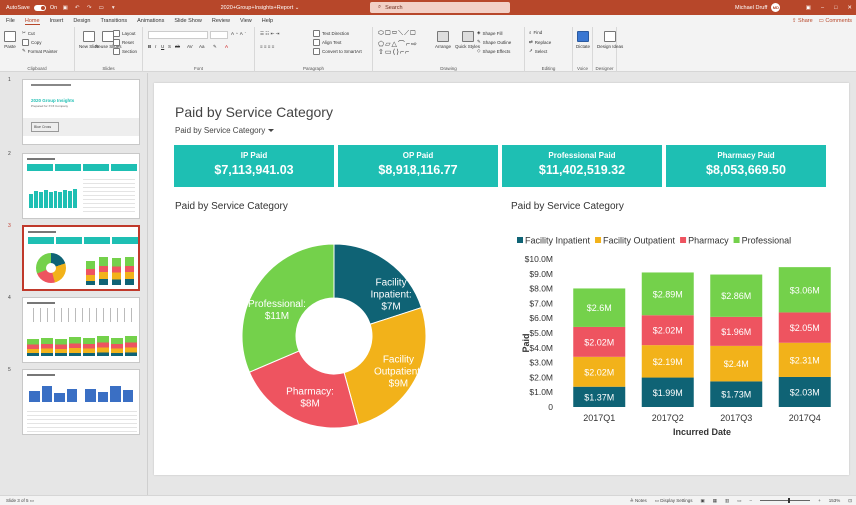 The image size is (856, 505). What do you see at coordinates (808, 8) in the screenshot?
I see `ribbon-display-icon: ▣` at bounding box center [808, 8].